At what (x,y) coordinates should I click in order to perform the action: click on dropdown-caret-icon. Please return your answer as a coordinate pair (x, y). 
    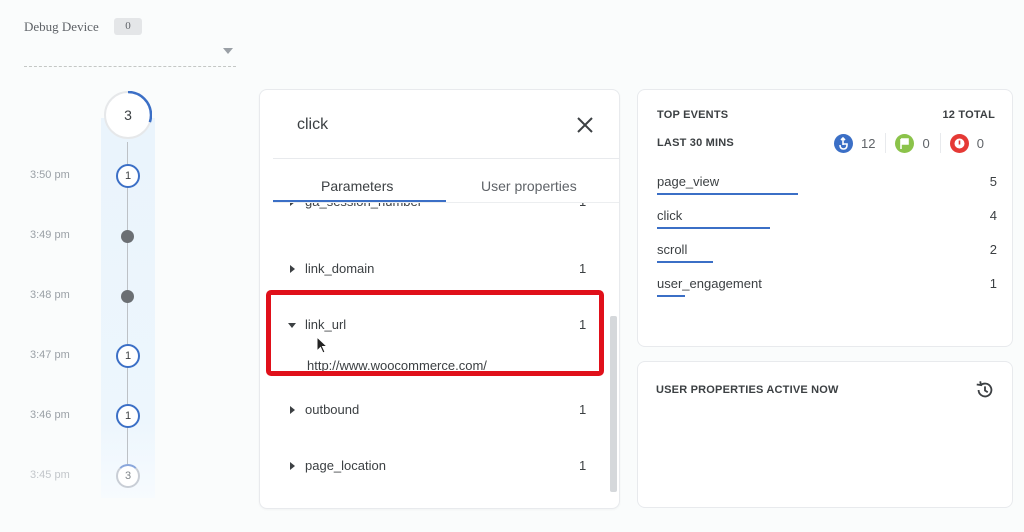
    Looking at the image, I should click on (228, 51).